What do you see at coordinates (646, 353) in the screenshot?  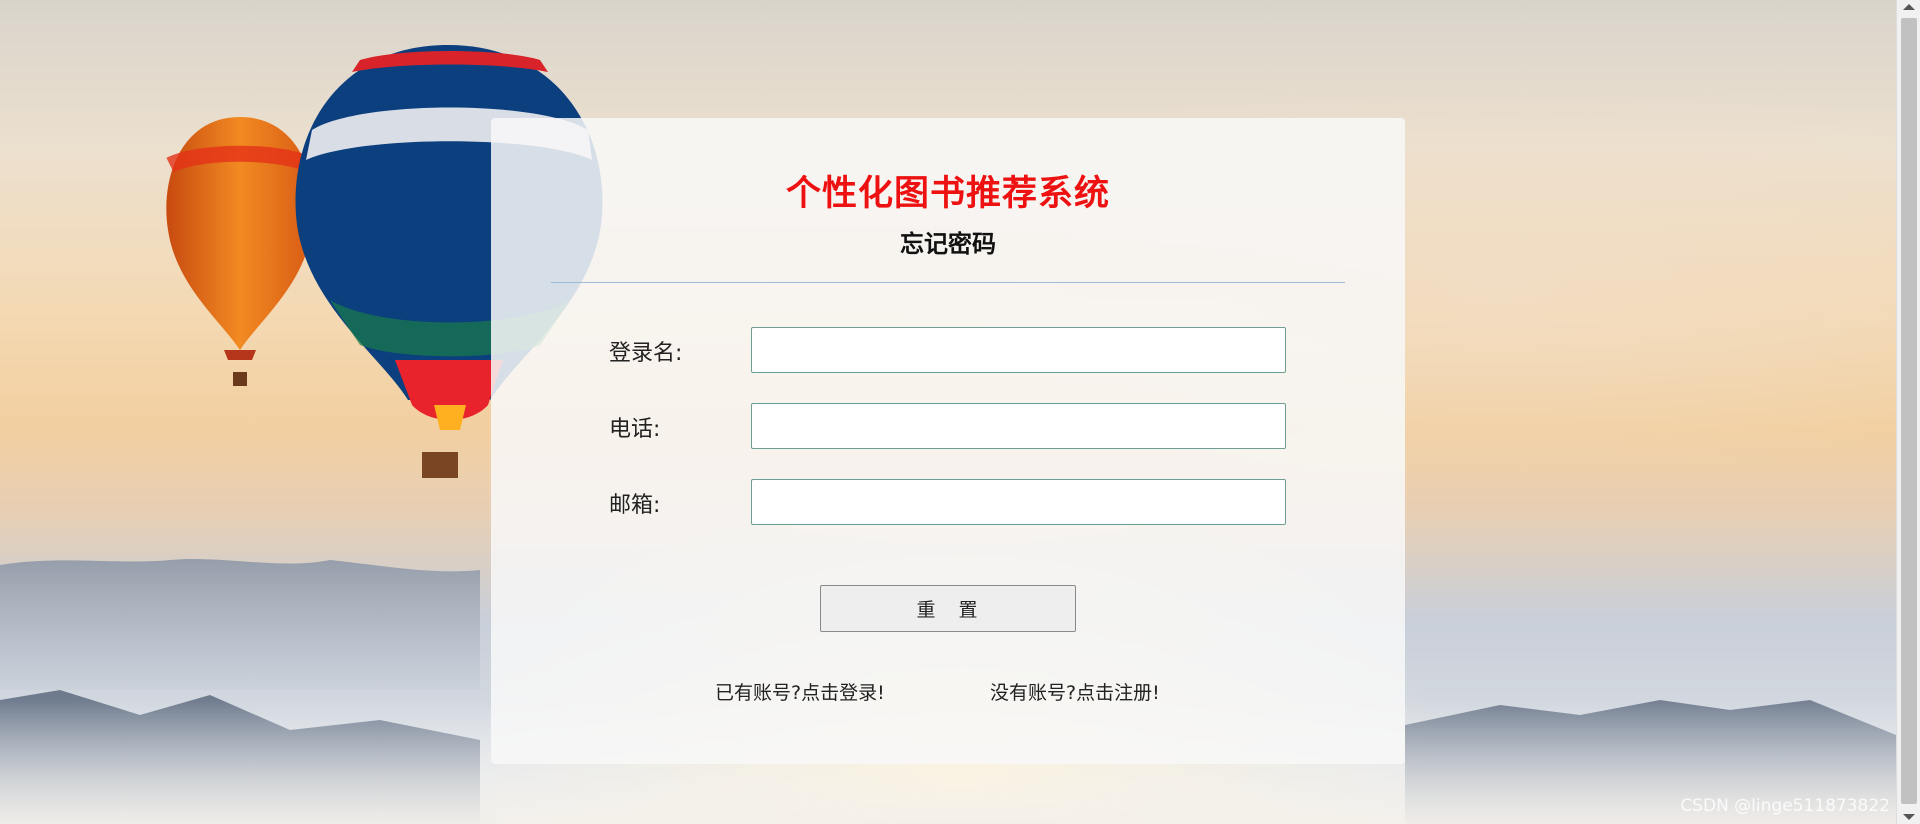 I see `username-label: 登录名:` at bounding box center [646, 353].